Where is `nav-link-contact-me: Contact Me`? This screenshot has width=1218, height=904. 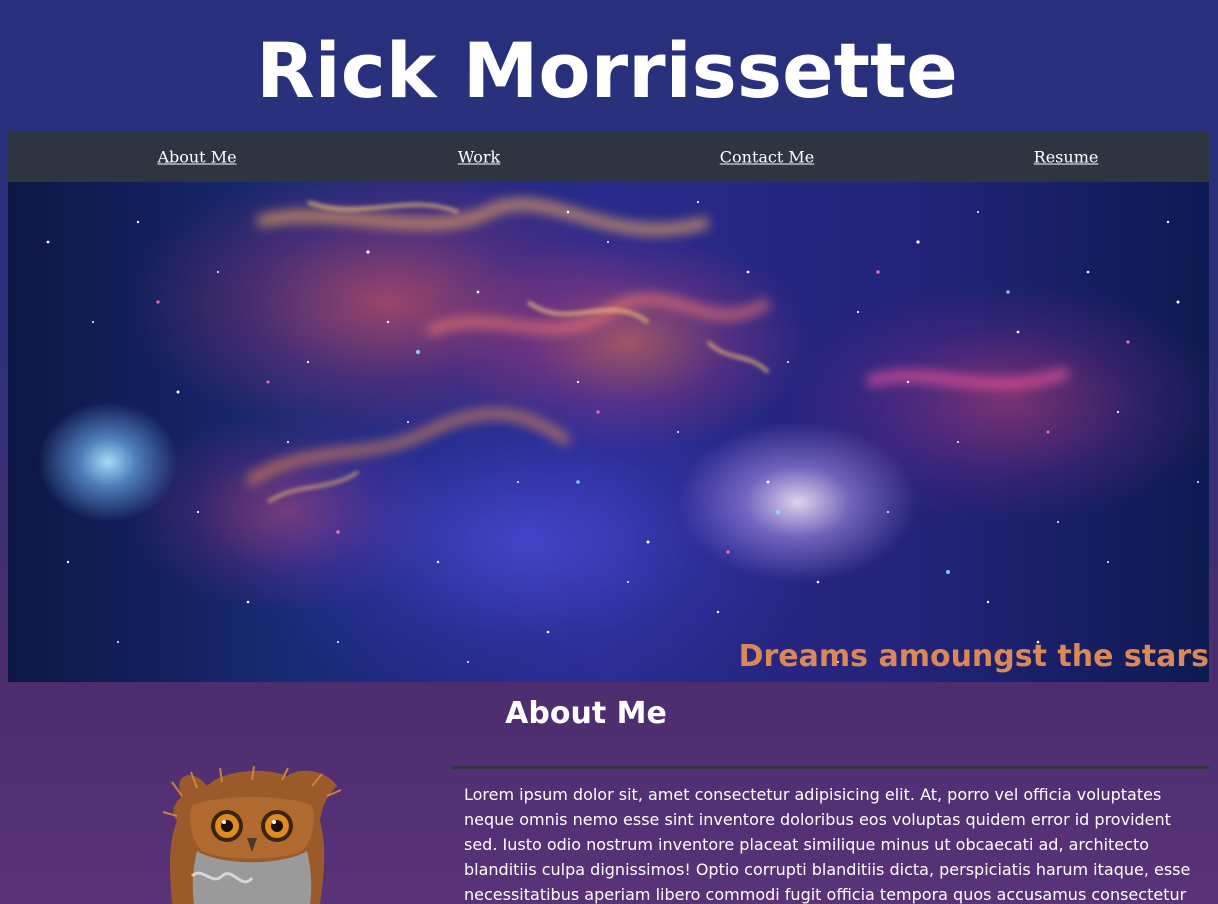 nav-link-contact-me: Contact Me is located at coordinates (767, 157).